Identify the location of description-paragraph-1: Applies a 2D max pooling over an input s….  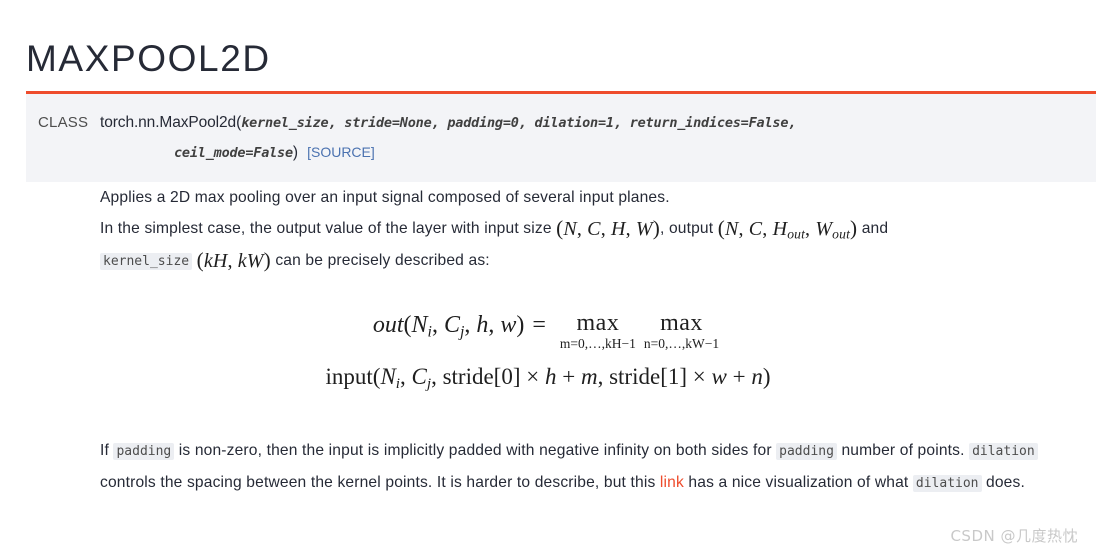
(385, 197).